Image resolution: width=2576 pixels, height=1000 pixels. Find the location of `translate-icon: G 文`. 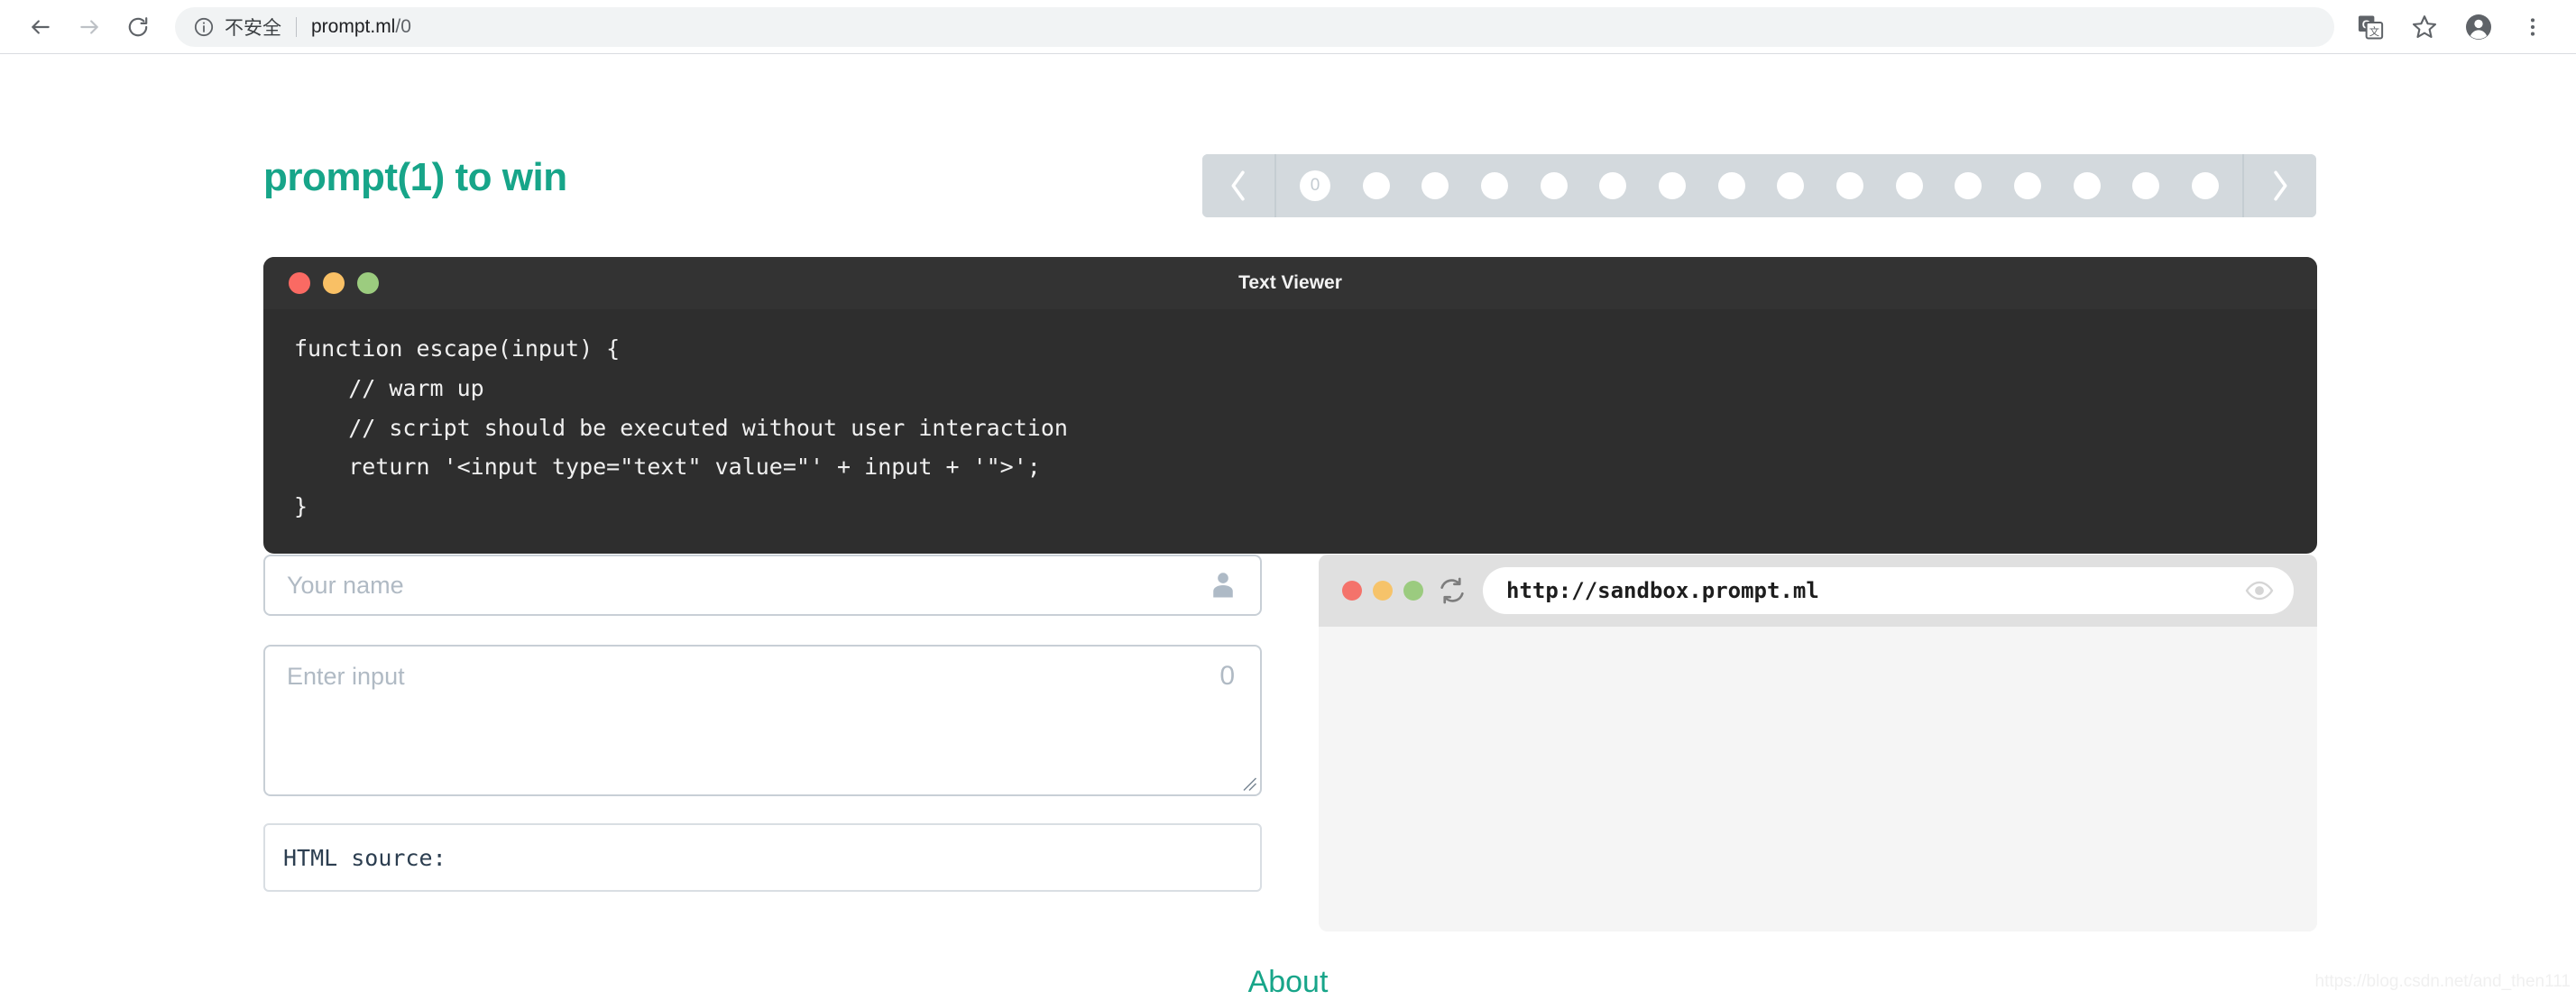

translate-icon: G 文 is located at coordinates (2370, 27).